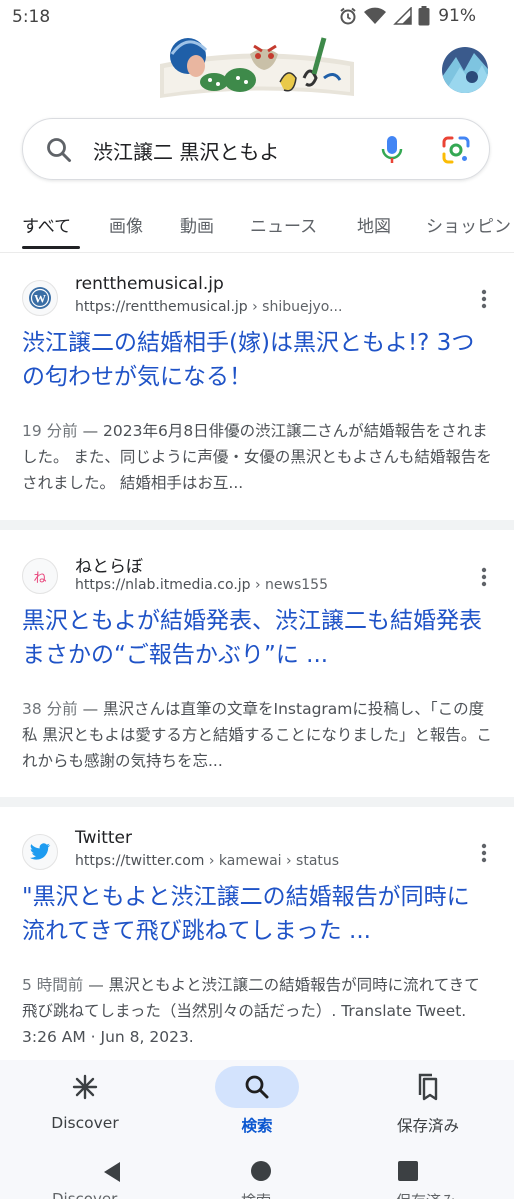 This screenshot has width=514, height=1199. I want to click on twitter-icon, so click(40, 852).